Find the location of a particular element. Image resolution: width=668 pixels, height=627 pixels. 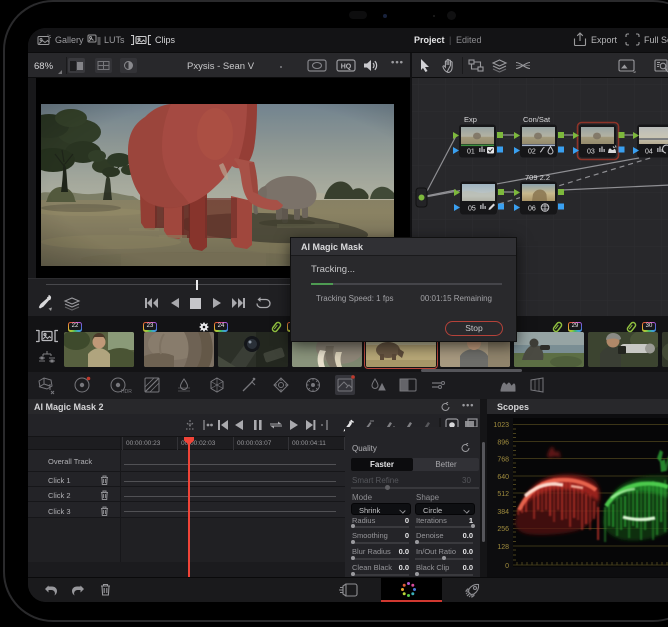

svg-text: 01 is located at coordinates (471, 152).